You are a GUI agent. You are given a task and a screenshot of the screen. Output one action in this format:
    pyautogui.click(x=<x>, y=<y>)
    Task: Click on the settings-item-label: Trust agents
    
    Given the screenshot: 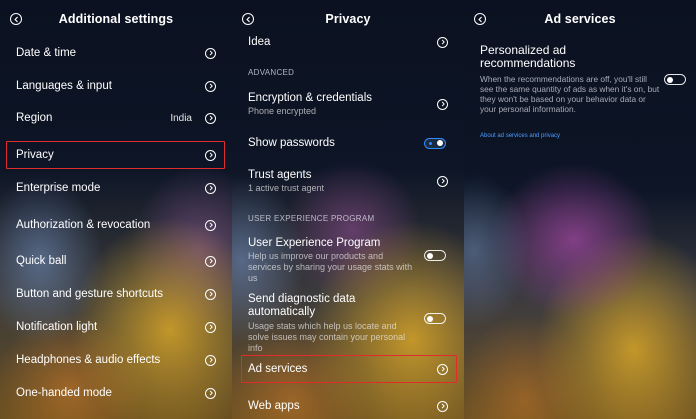 What is the action you would take?
    pyautogui.click(x=280, y=174)
    